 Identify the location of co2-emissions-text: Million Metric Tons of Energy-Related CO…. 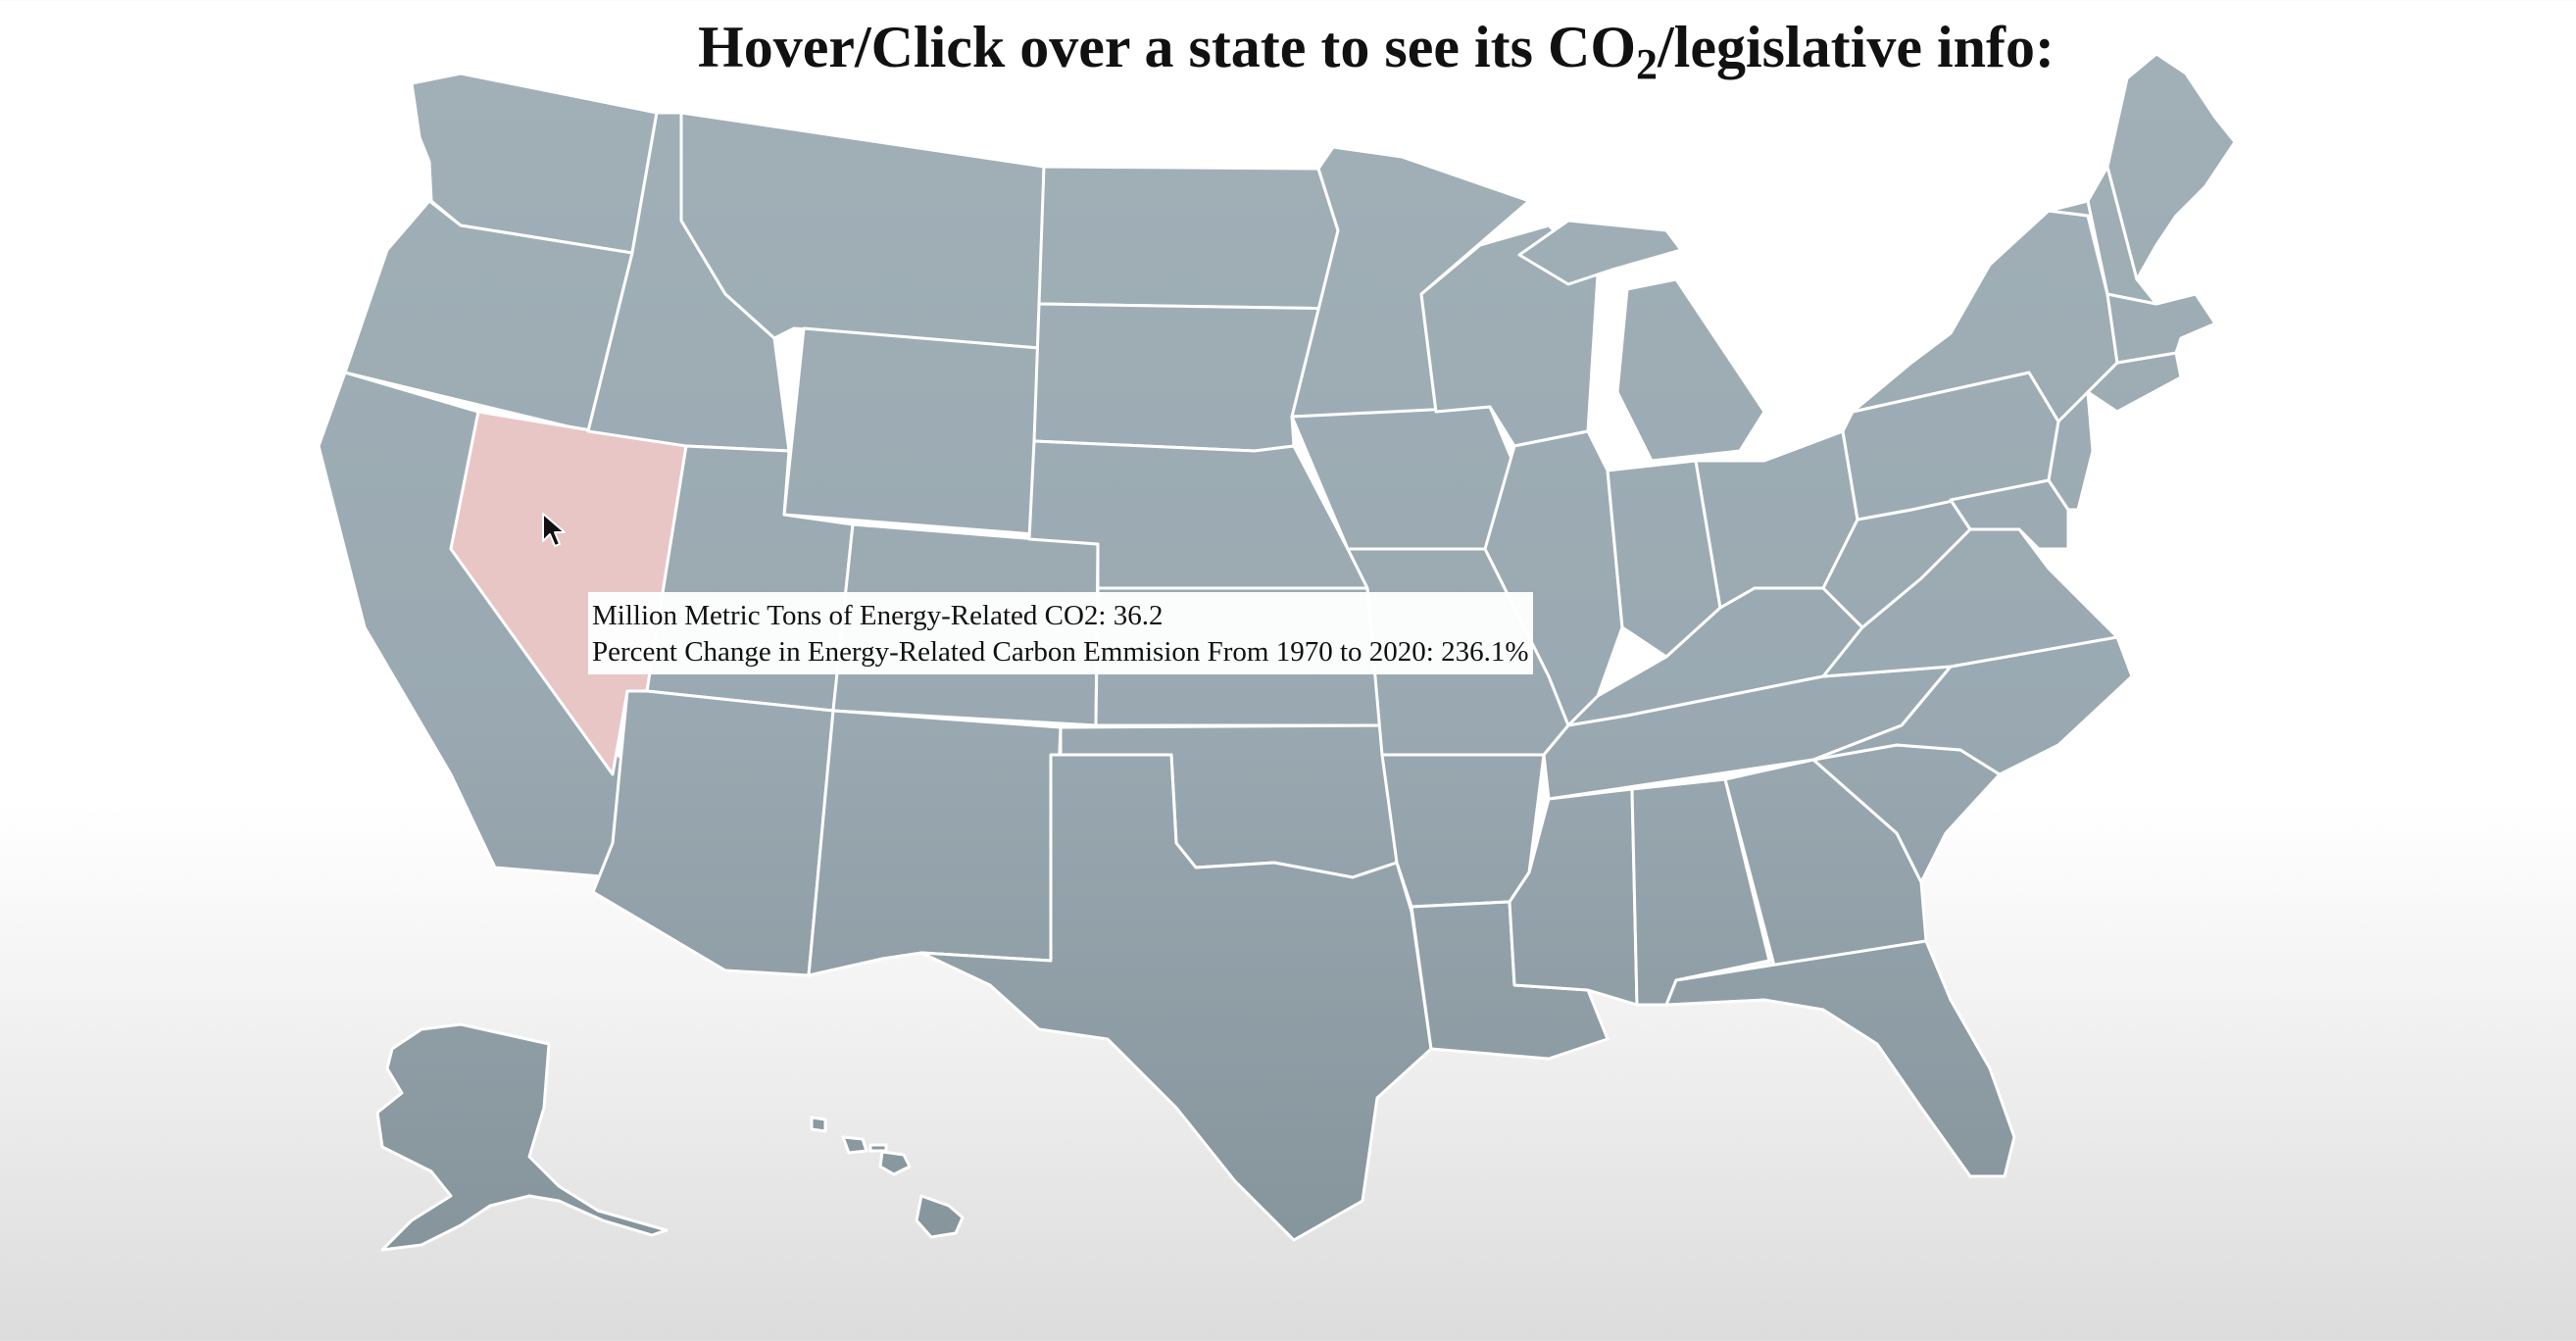
(878, 616).